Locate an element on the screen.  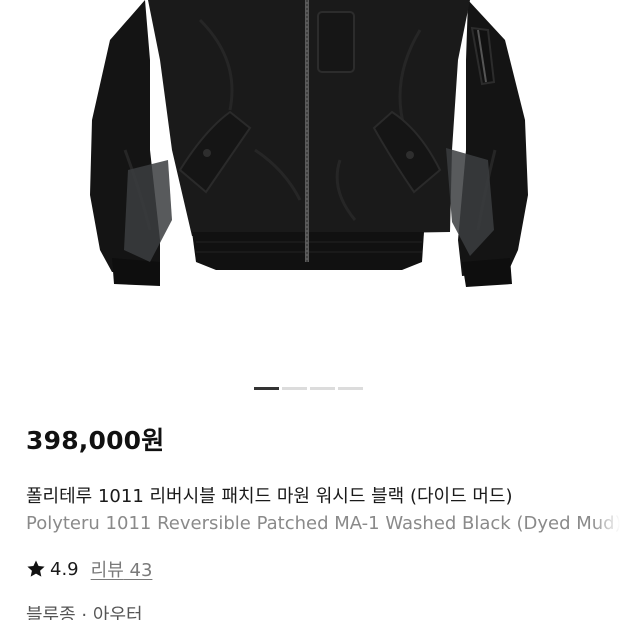
category-secondary: 아우터 is located at coordinates (118, 612).